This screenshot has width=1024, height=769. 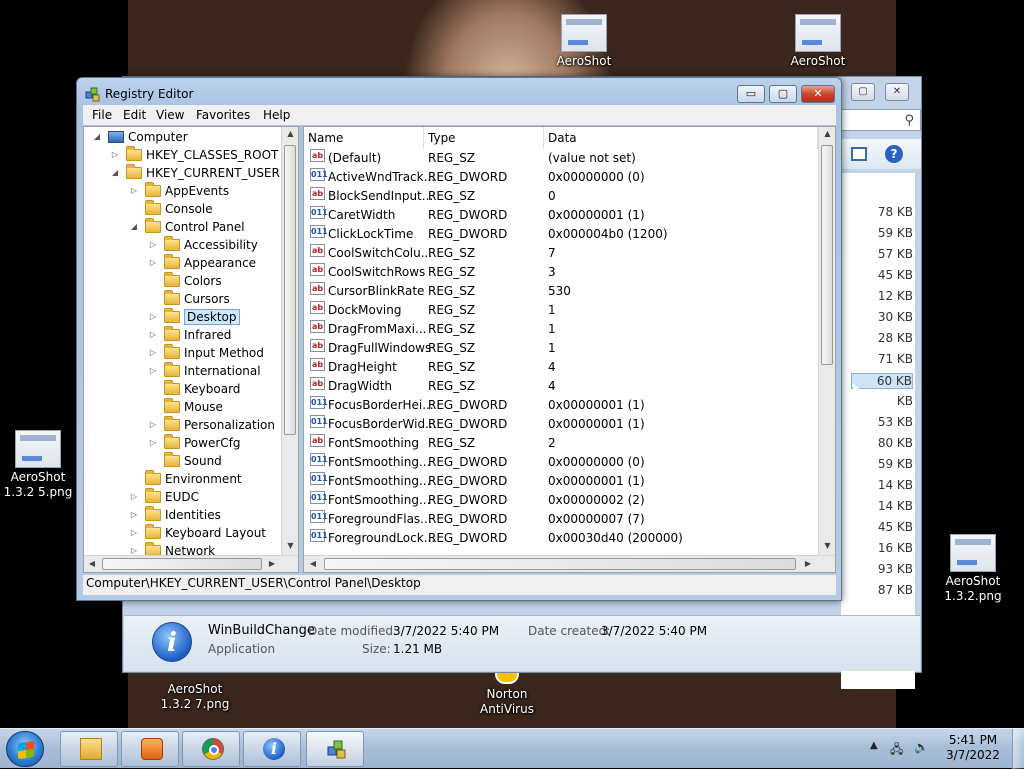 I want to click on tree-scrollbar-thumb, so click(x=290, y=290).